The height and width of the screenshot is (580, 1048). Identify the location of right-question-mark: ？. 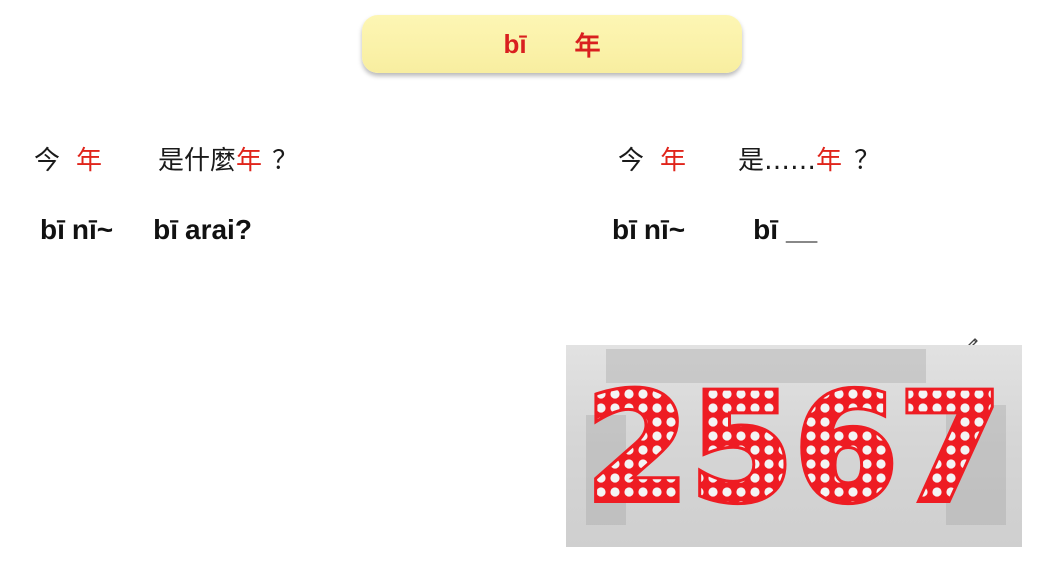
(867, 161).